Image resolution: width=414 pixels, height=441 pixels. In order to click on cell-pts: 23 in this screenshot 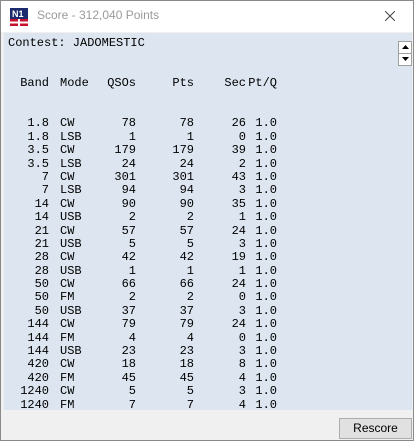, I will do `click(186, 351)`.